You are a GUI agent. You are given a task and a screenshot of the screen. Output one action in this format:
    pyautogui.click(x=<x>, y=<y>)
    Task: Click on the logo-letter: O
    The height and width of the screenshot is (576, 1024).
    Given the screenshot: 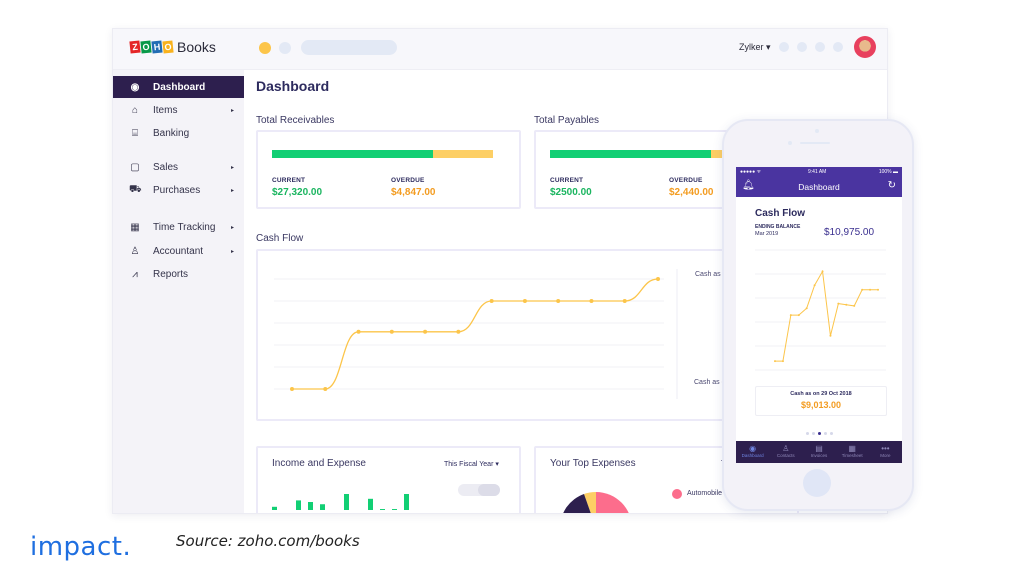 What is the action you would take?
    pyautogui.click(x=168, y=47)
    